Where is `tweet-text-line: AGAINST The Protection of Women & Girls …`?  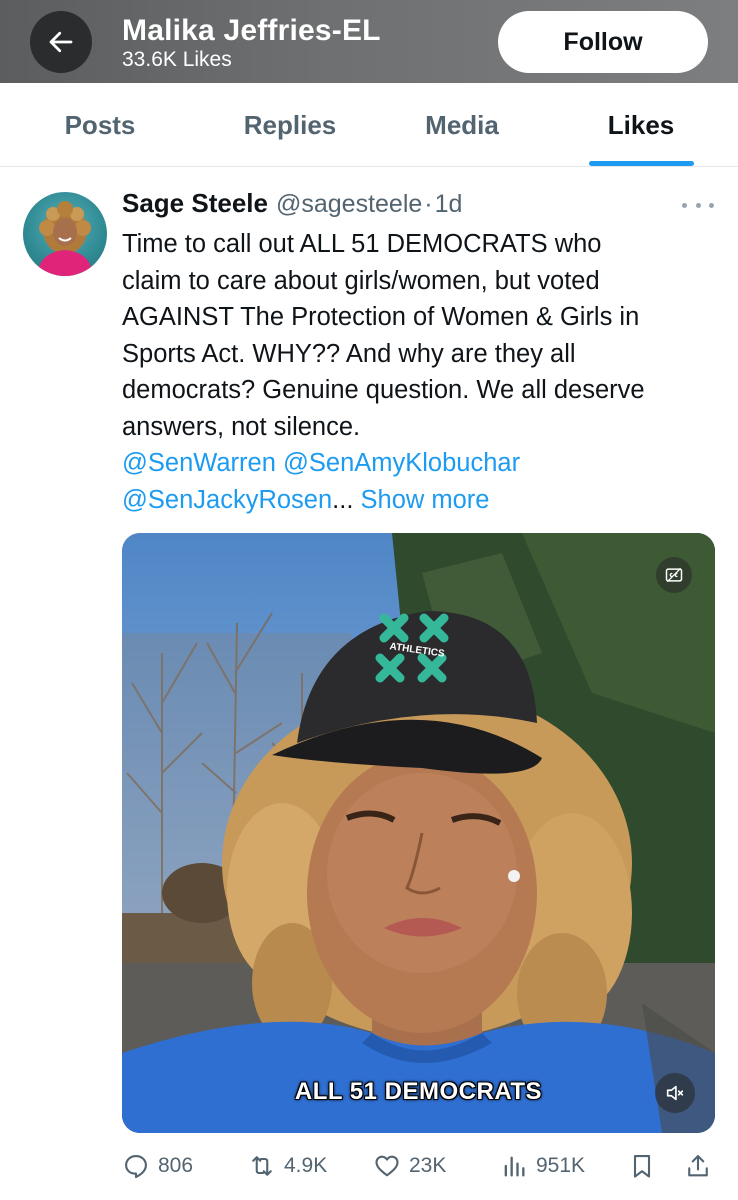
tweet-text-line: AGAINST The Protection of Women & Girls … is located at coordinates (381, 317).